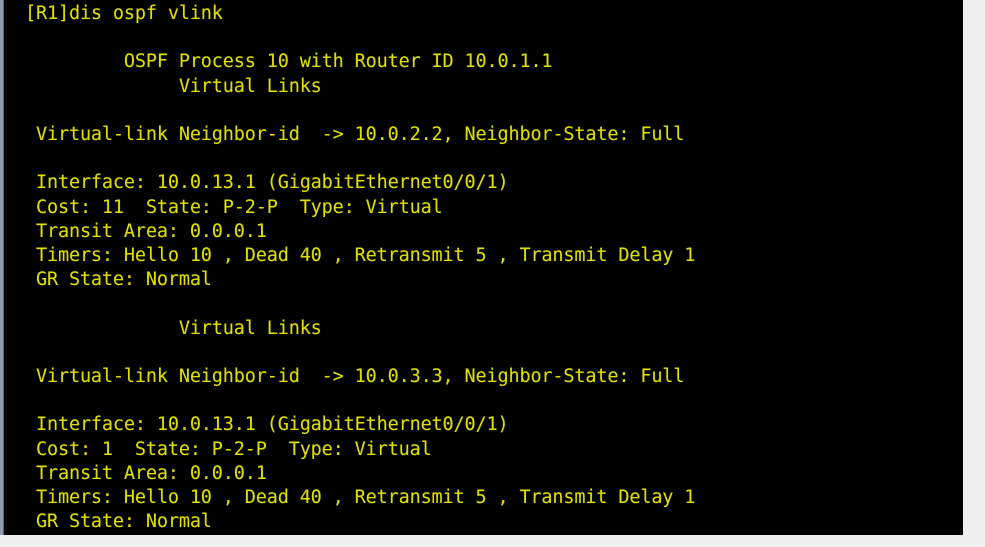  What do you see at coordinates (492, 541) in the screenshot?
I see `window-chrome-bottom` at bounding box center [492, 541].